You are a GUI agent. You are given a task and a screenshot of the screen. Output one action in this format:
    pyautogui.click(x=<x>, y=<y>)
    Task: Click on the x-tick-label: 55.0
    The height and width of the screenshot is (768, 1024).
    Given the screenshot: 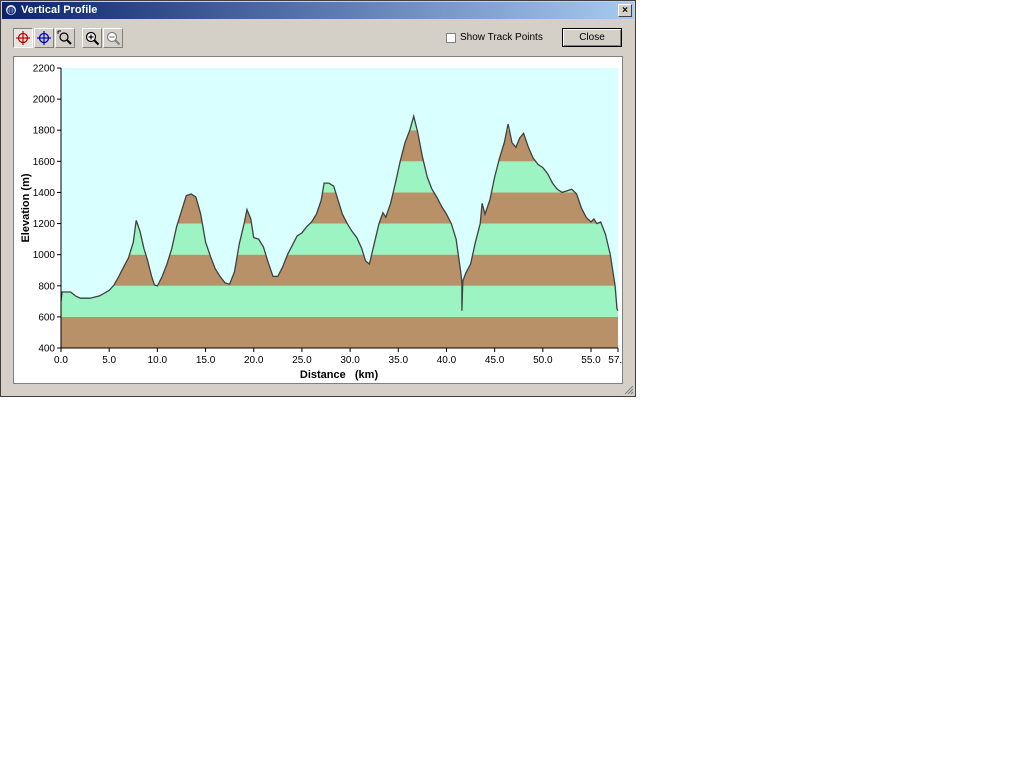 What is the action you would take?
    pyautogui.click(x=591, y=360)
    